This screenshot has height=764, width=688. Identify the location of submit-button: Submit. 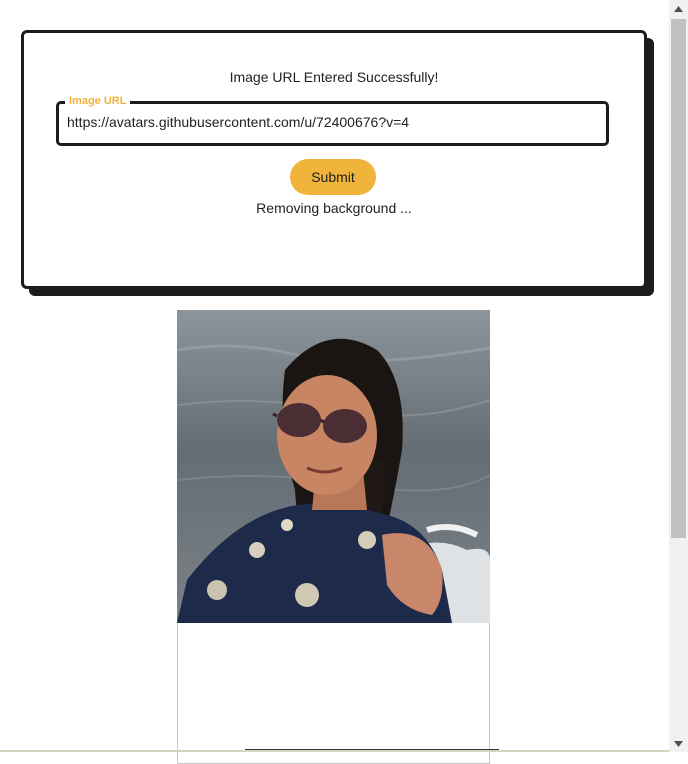
(333, 177).